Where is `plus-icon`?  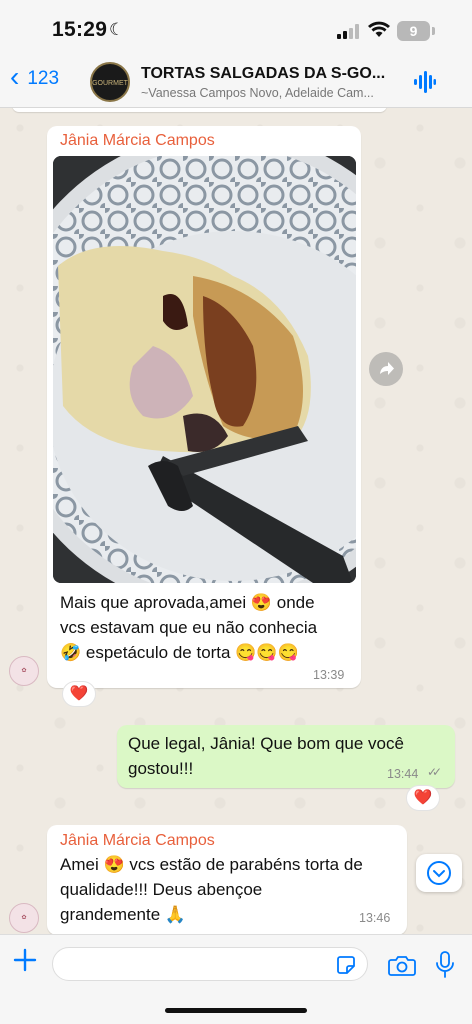 plus-icon is located at coordinates (25, 960).